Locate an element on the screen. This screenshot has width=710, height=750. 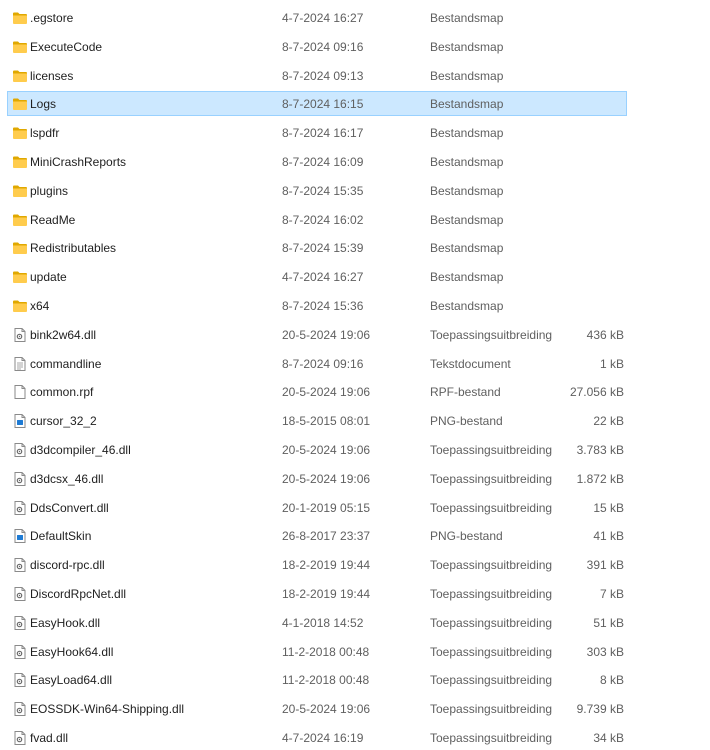
file-name: x64 is located at coordinates (40, 306).